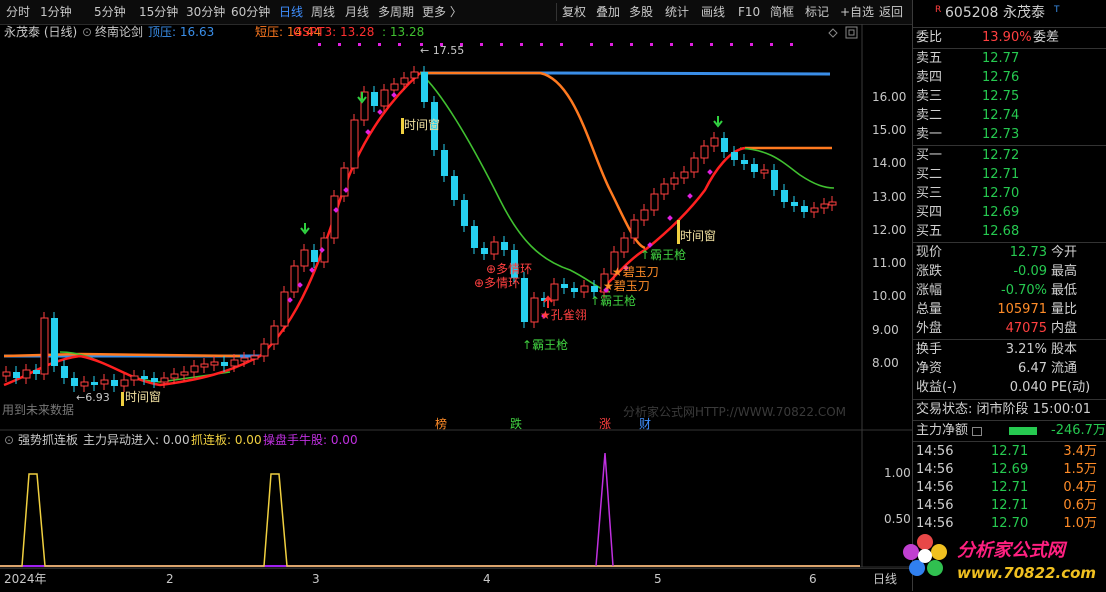 The height and width of the screenshot is (592, 1106). I want to click on tick-volume: 0.4万, so click(1080, 487).